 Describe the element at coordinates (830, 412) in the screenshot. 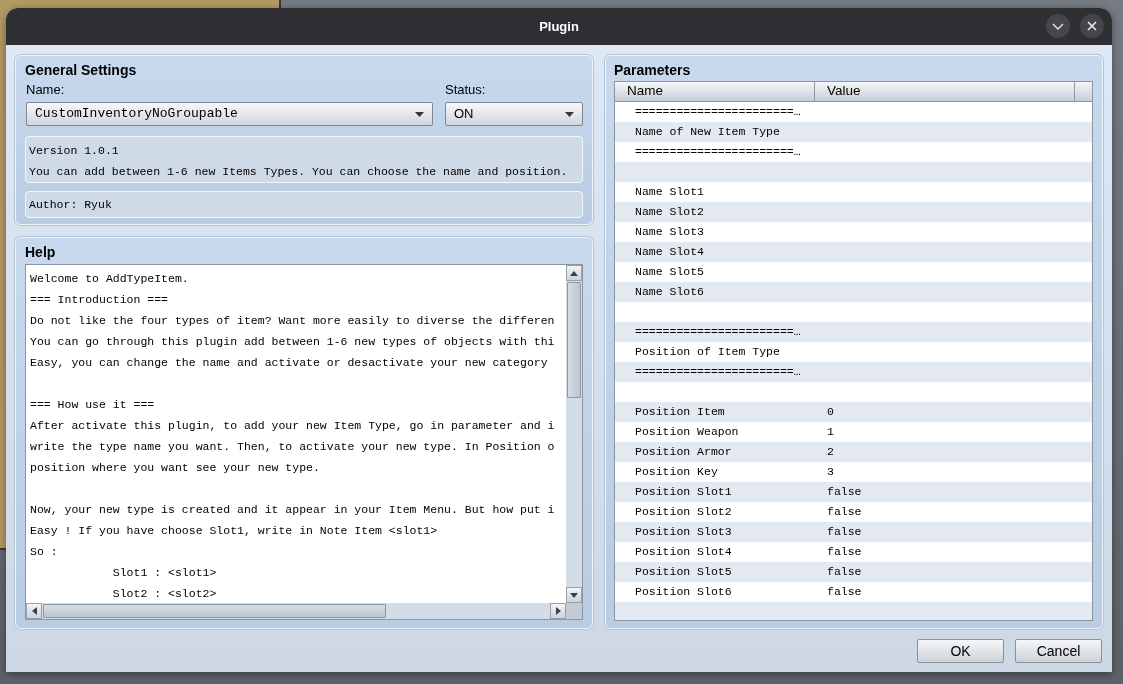

I see `table-cell-text: 0` at that location.